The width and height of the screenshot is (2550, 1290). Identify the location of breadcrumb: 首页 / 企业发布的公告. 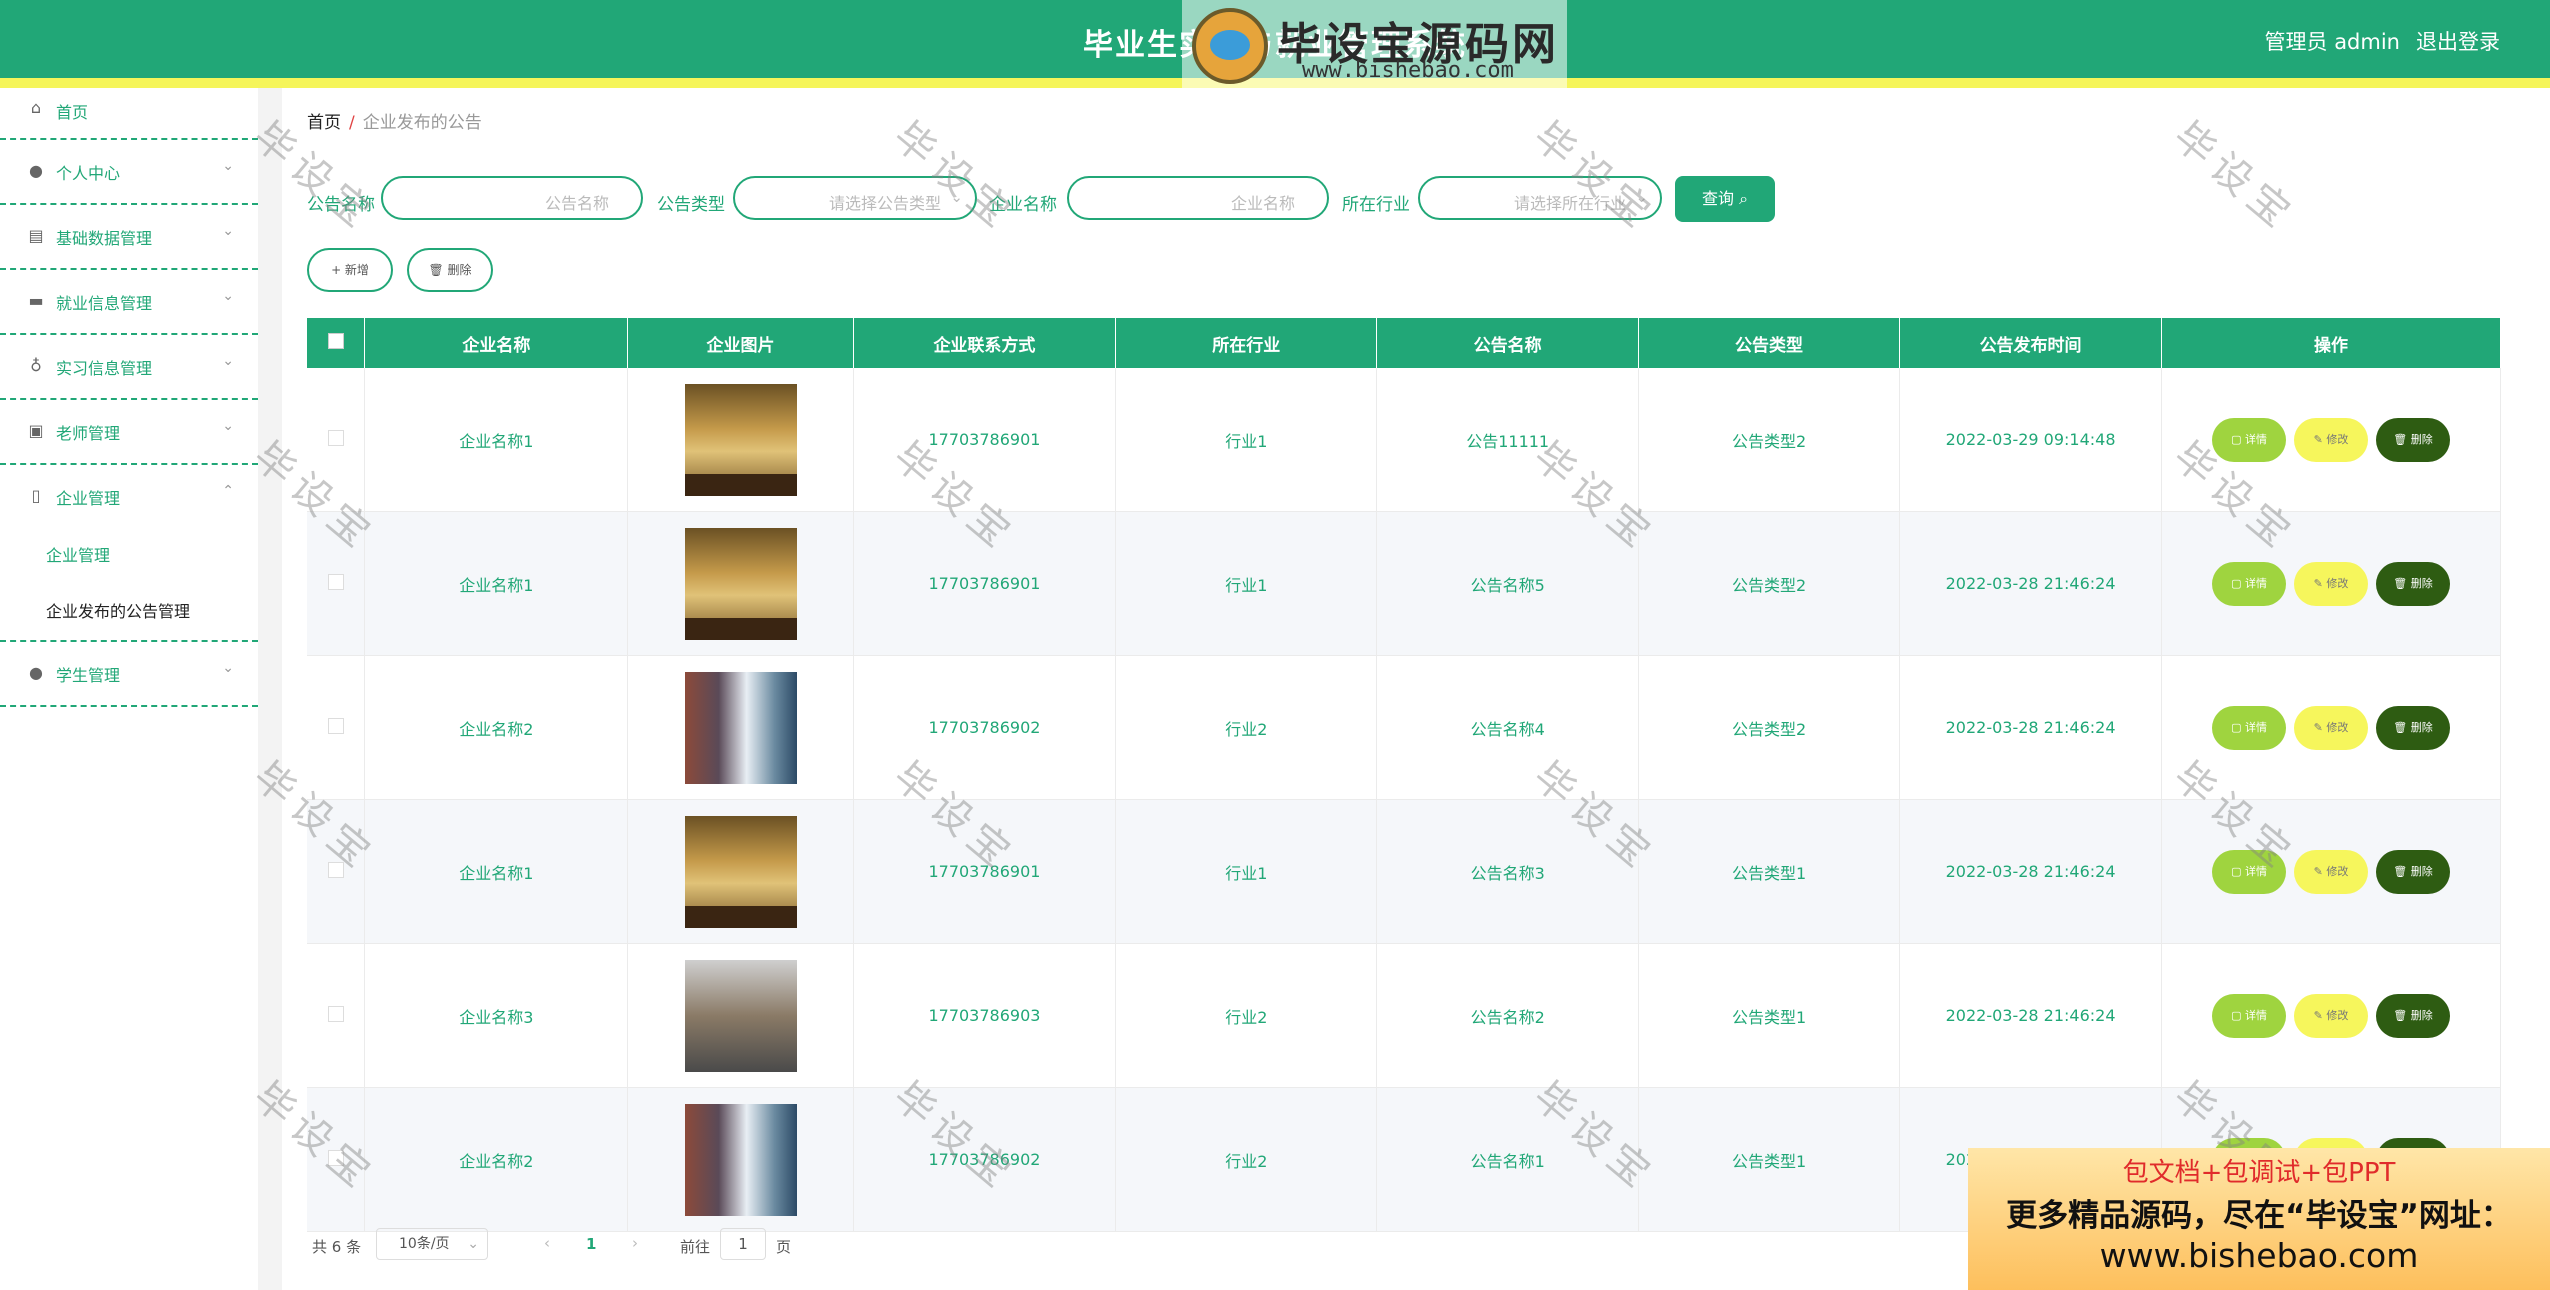
(394, 120).